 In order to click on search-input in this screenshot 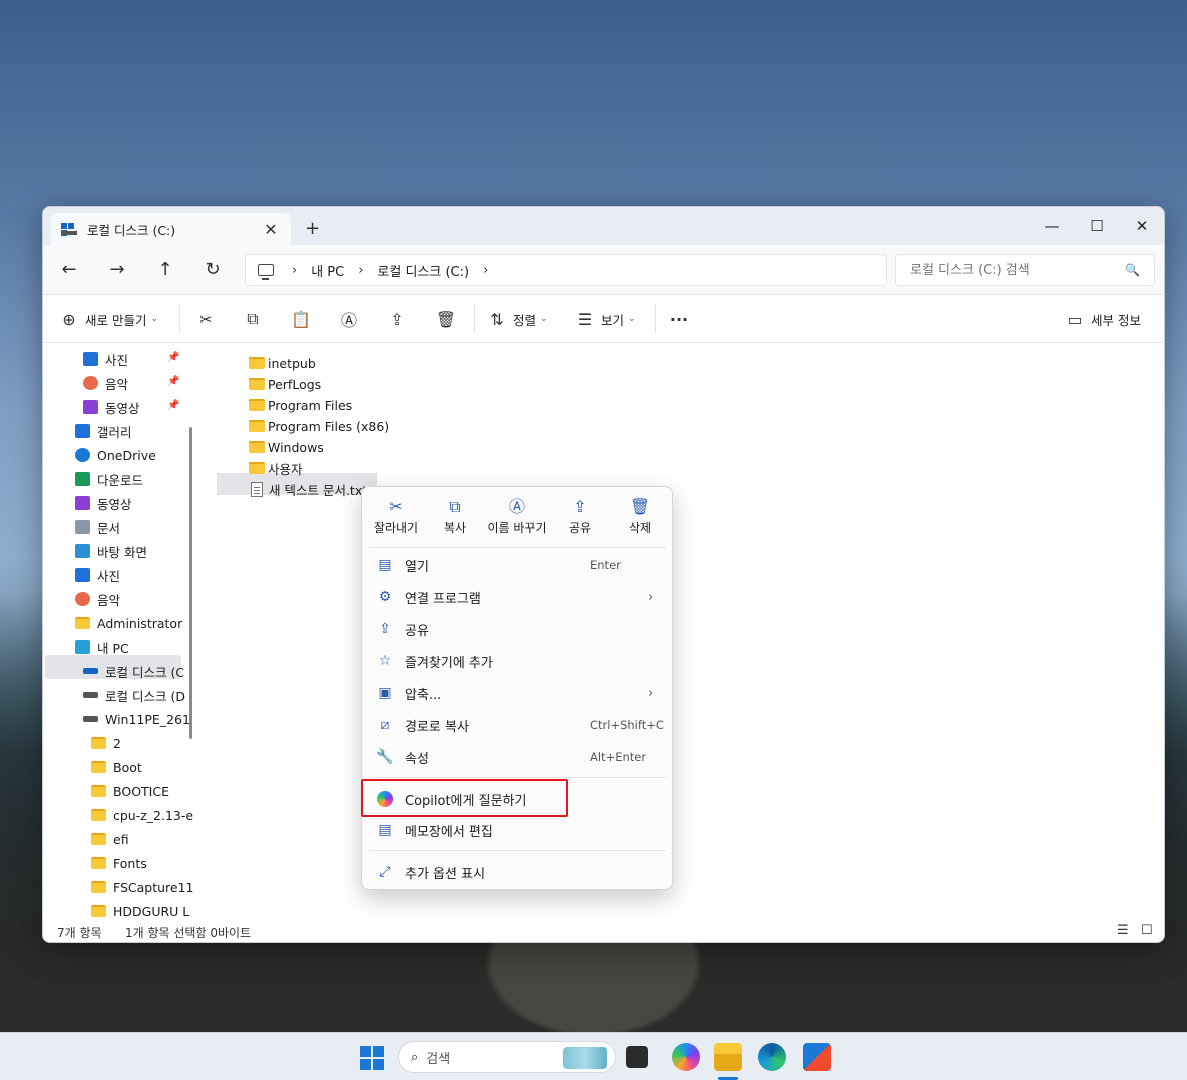, I will do `click(1018, 270)`.